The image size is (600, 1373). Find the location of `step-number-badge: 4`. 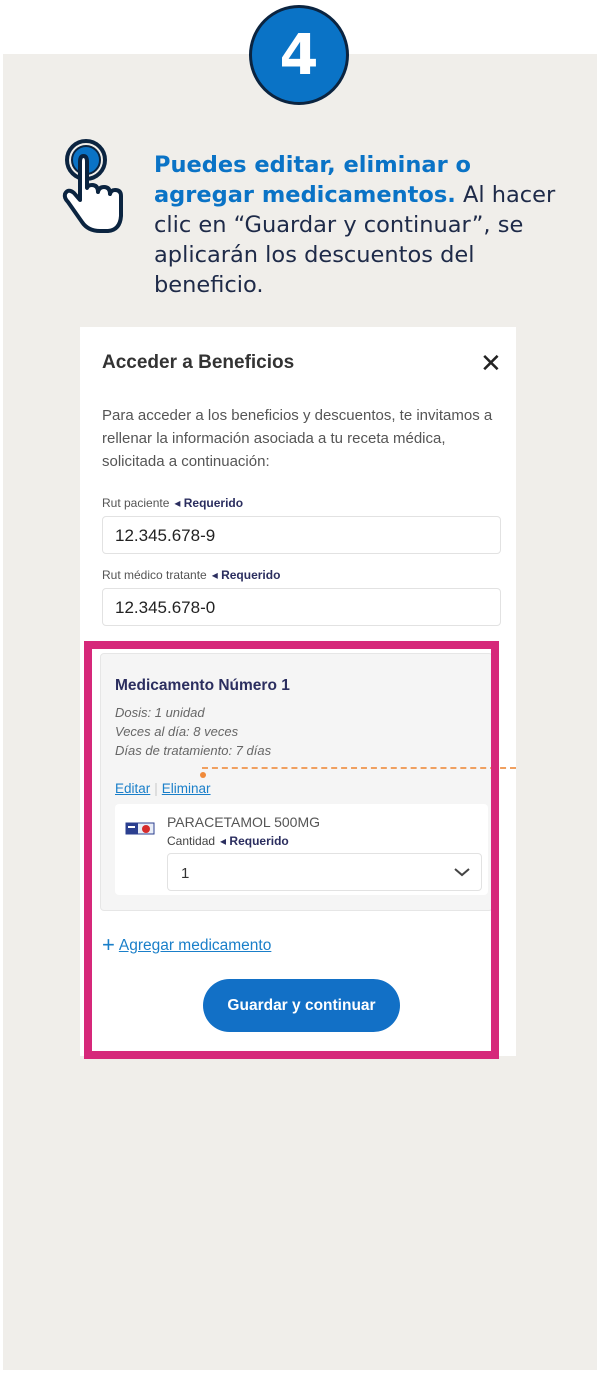

step-number-badge: 4 is located at coordinates (299, 55).